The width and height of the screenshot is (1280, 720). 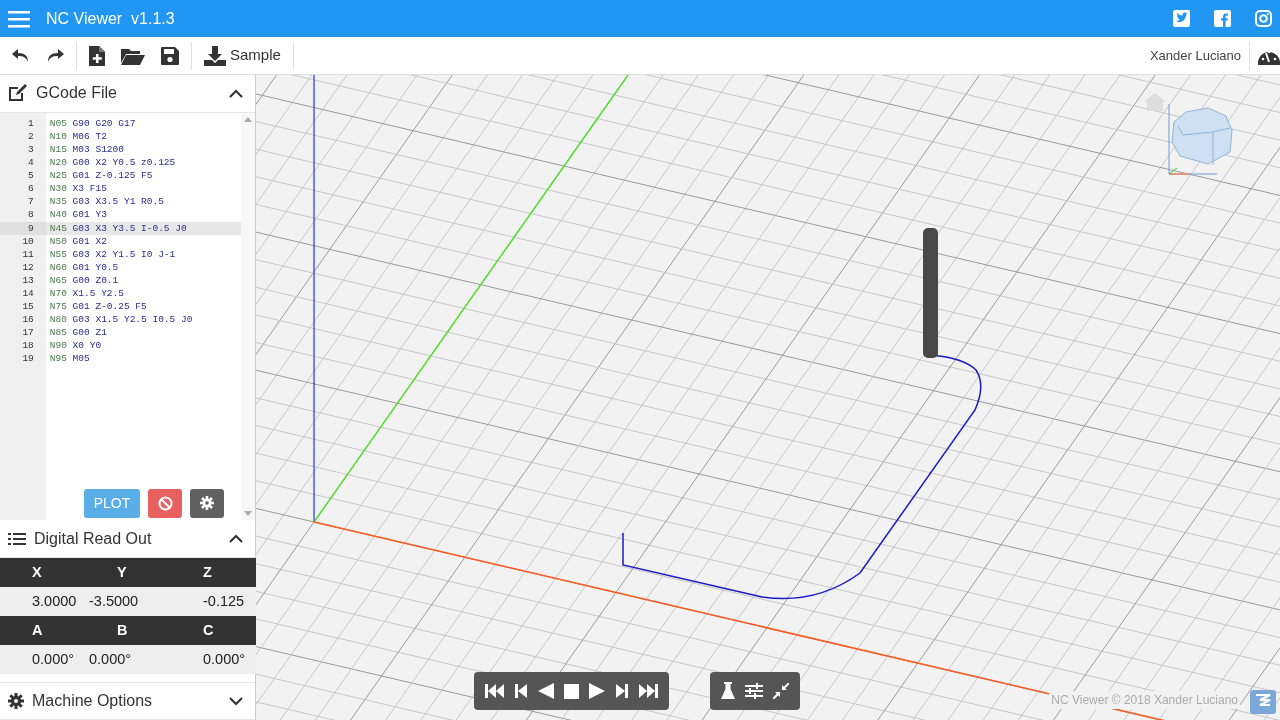 What do you see at coordinates (248, 119) in the screenshot?
I see `scroll-up-icon` at bounding box center [248, 119].